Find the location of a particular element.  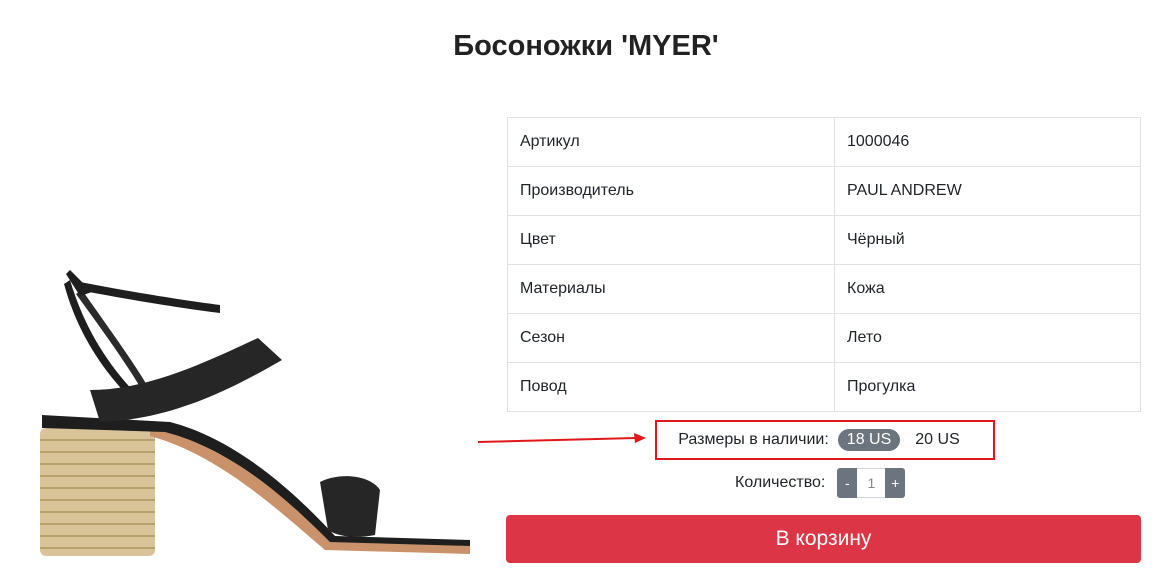

quantity-label: Количество: is located at coordinates (780, 482).